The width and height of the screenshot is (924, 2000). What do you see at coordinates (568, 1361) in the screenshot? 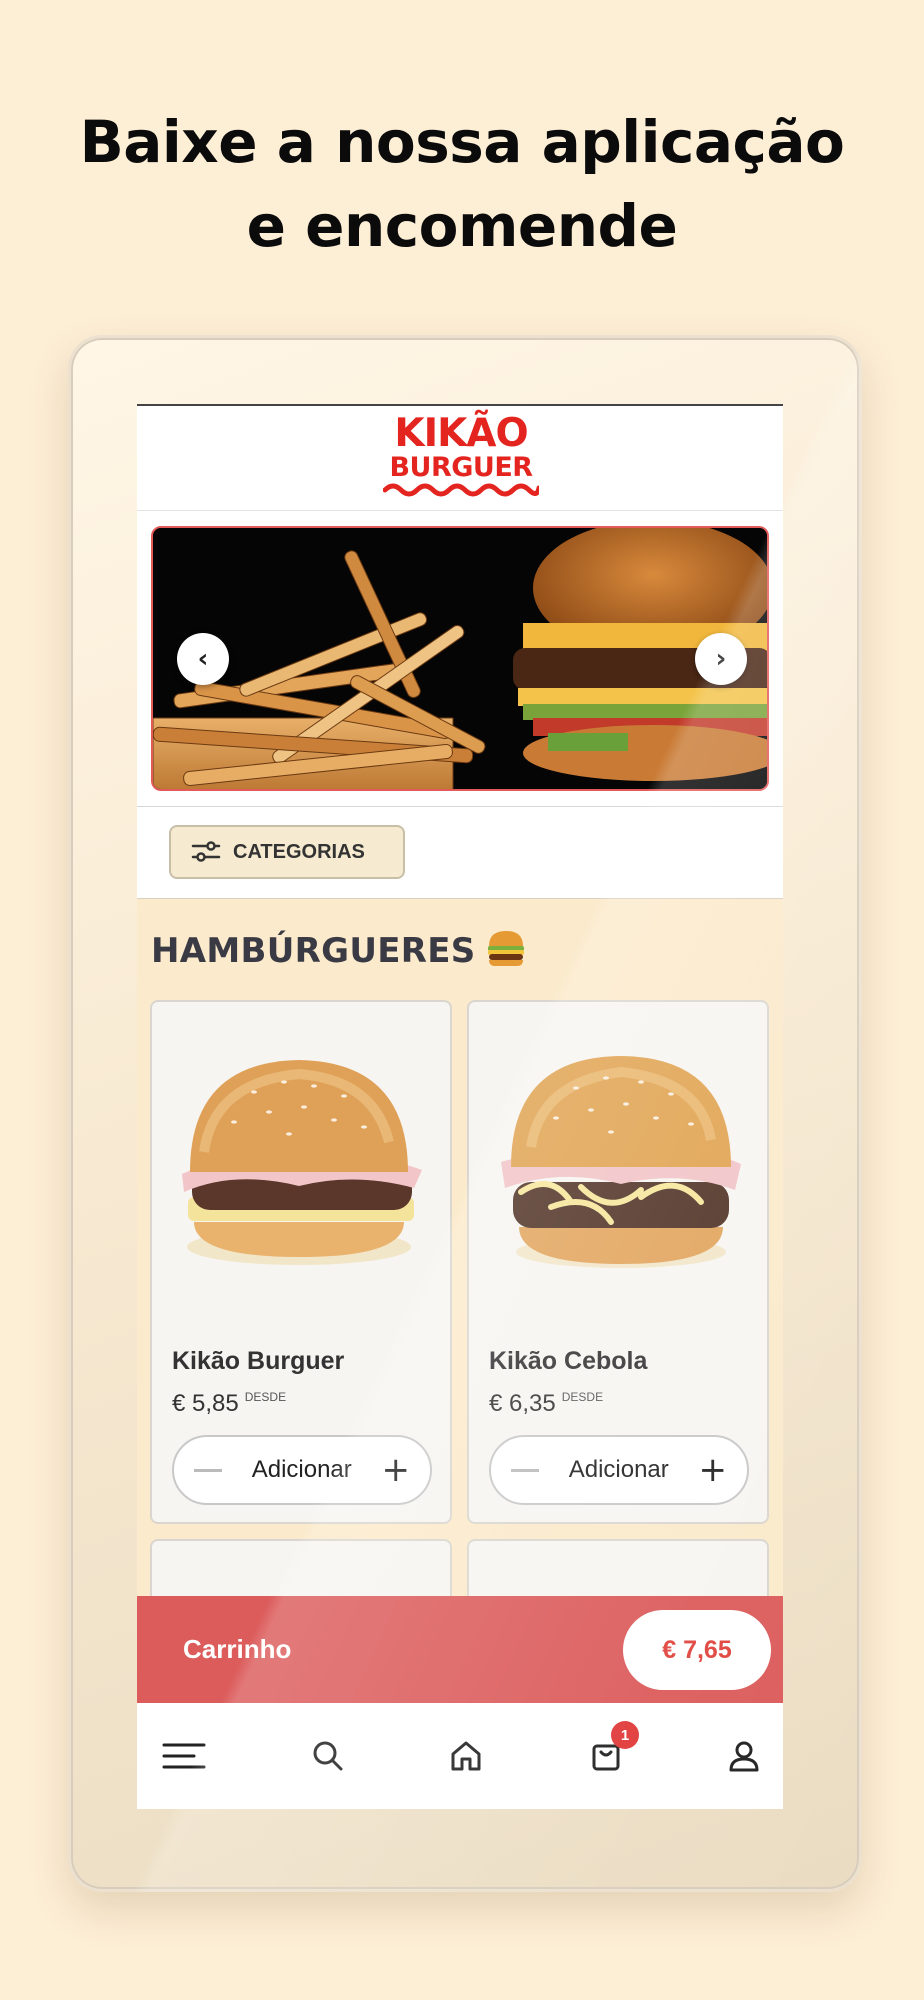
I see `product-name: Kikão Cebola` at bounding box center [568, 1361].